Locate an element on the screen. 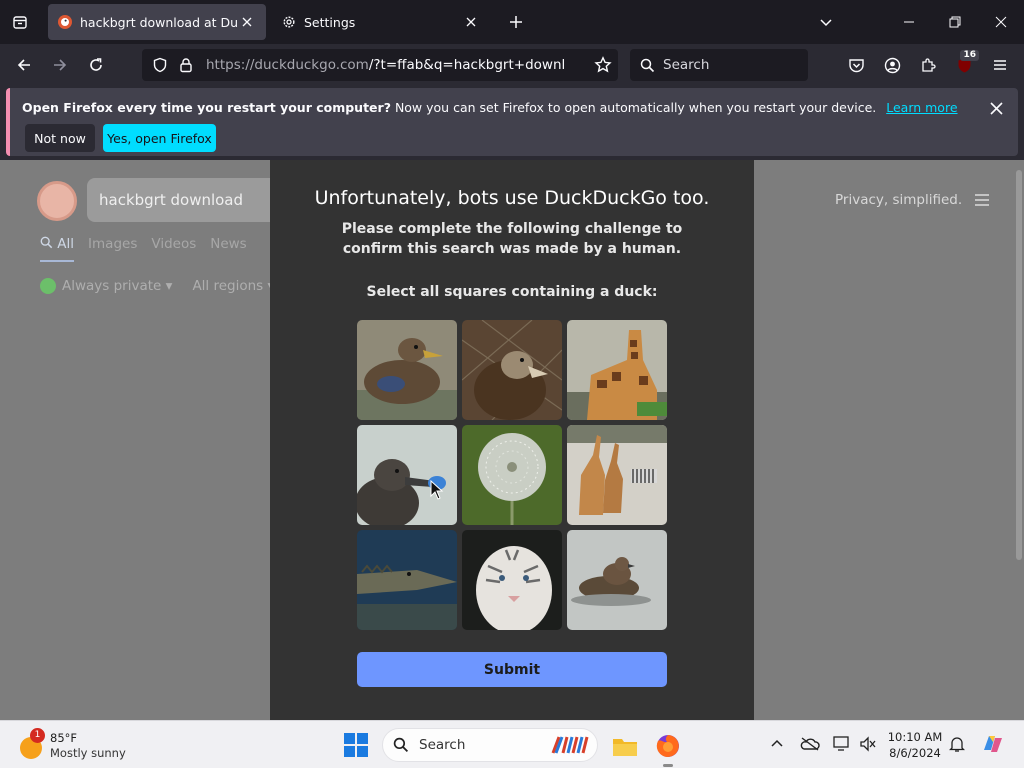 The height and width of the screenshot is (768, 1024). minimize-icon is located at coordinates (909, 22).